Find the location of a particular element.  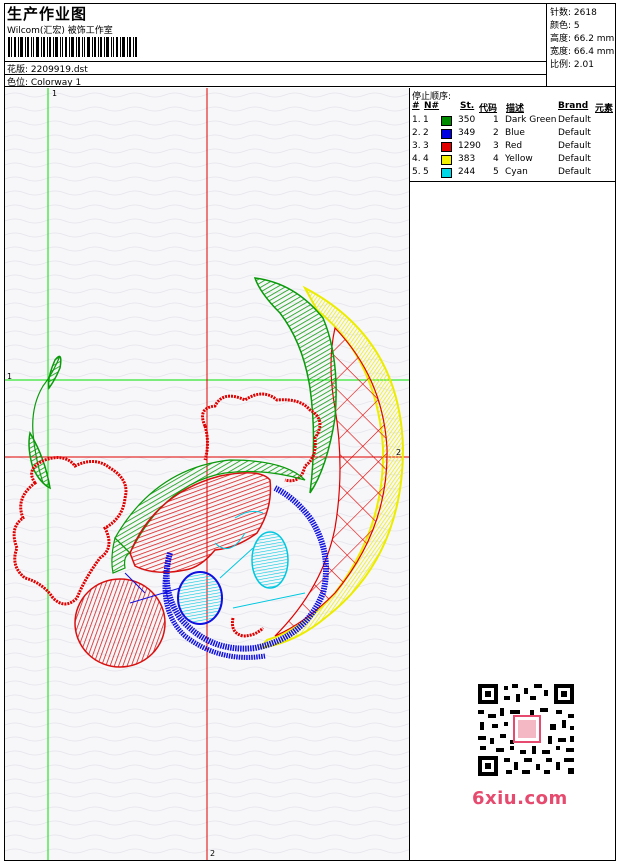

row-description: Dark Green is located at coordinates (531, 120).